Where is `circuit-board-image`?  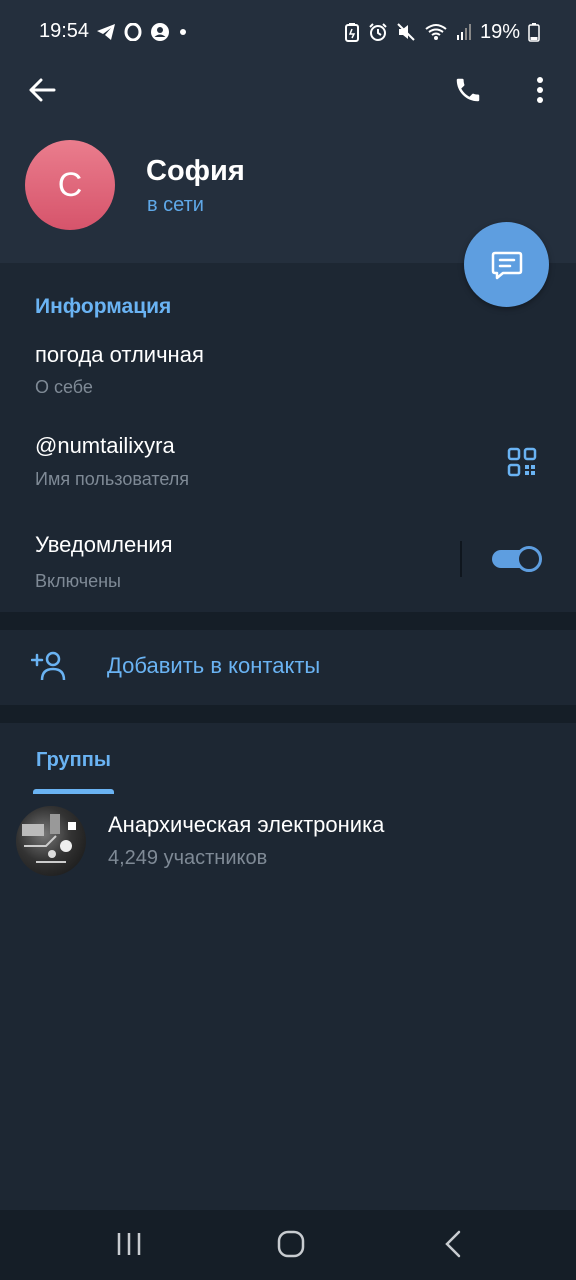 circuit-board-image is located at coordinates (49, 838).